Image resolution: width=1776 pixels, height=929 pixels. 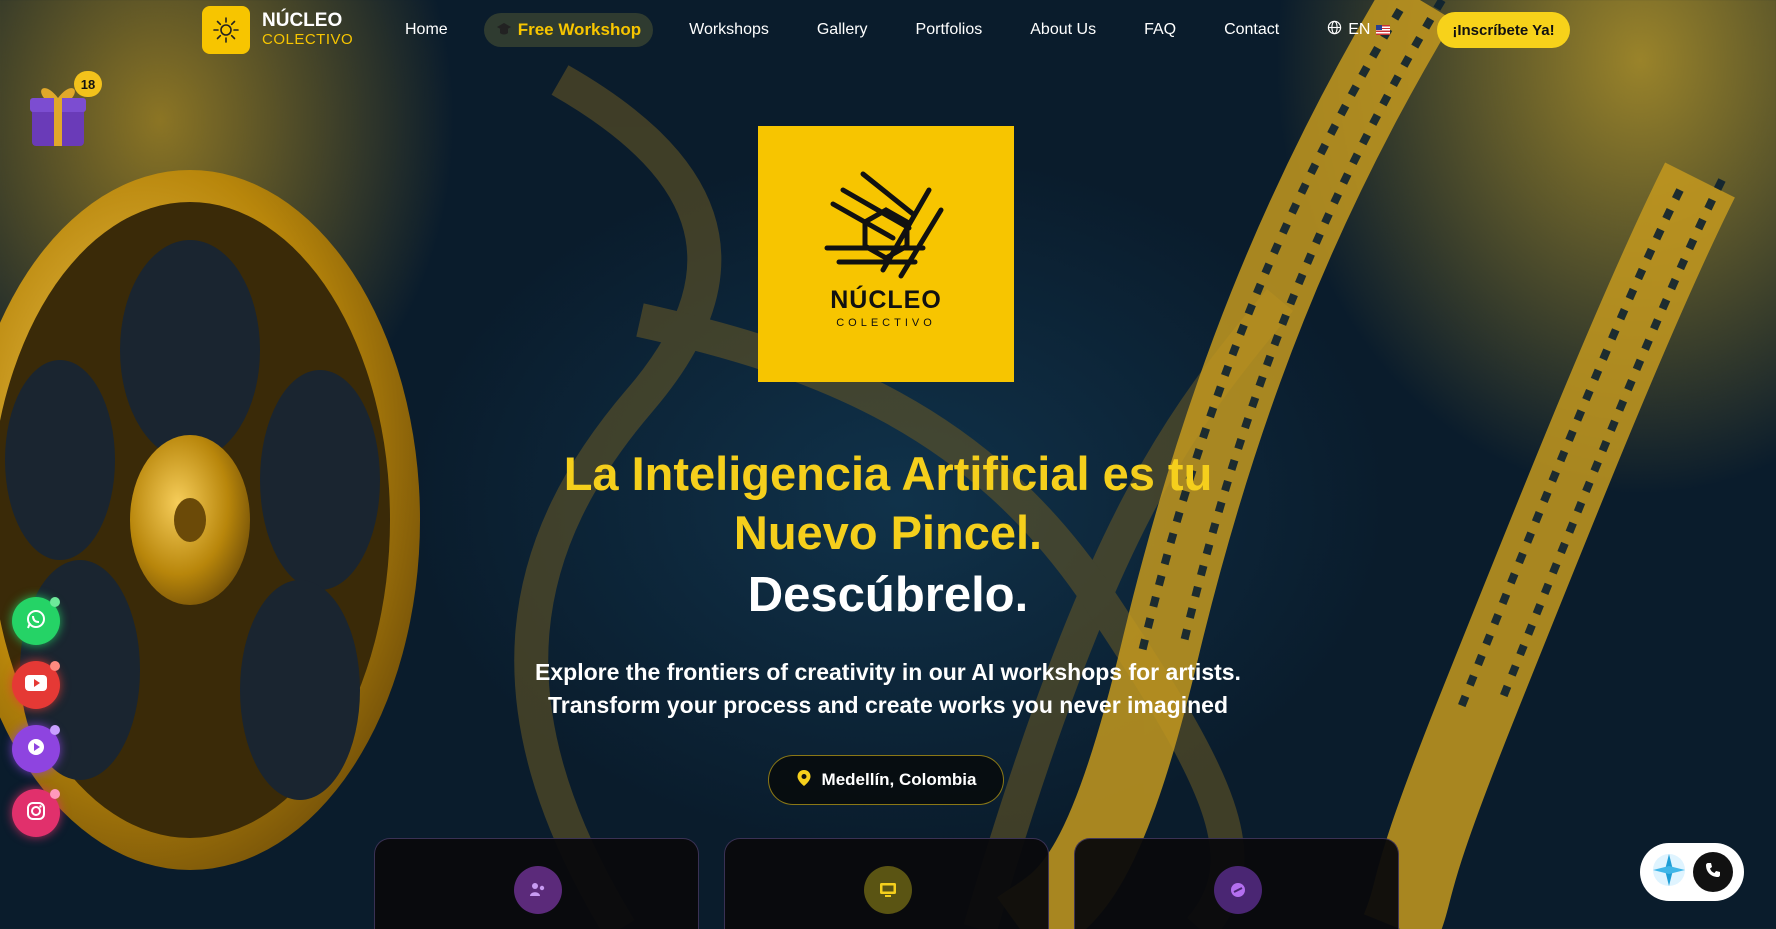 What do you see at coordinates (949, 30) in the screenshot?
I see `nav-portfolios: Portfolios` at bounding box center [949, 30].